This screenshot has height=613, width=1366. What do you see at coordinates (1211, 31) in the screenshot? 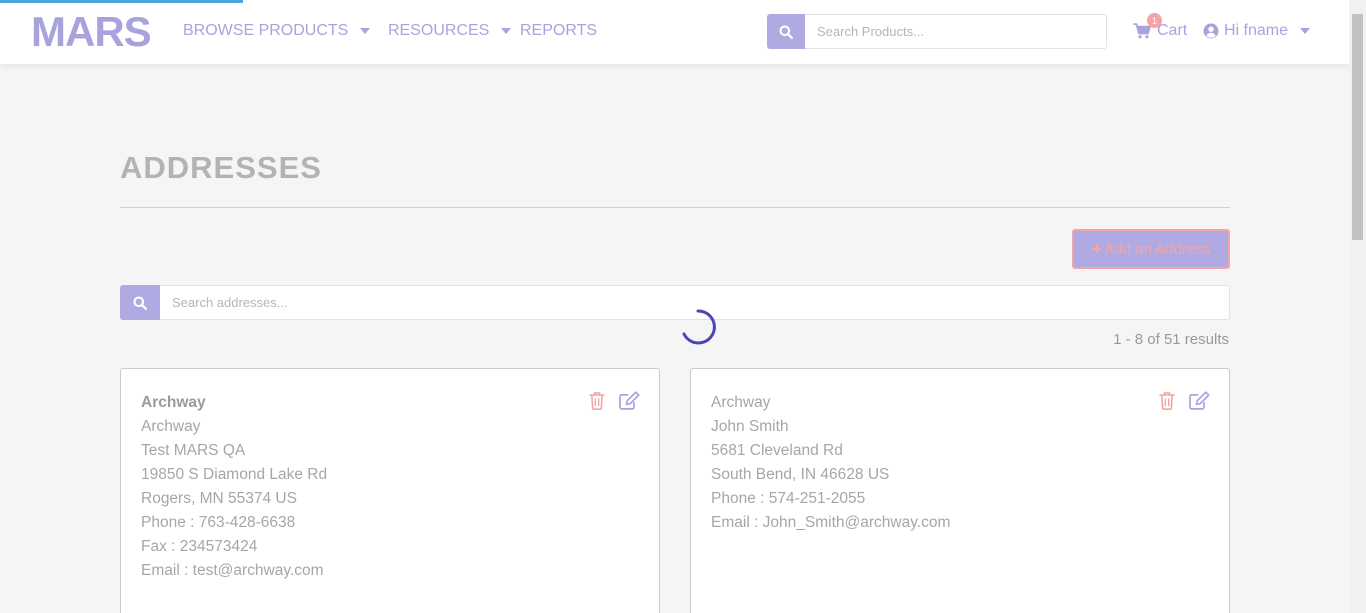
I see `user-circle-icon` at bounding box center [1211, 31].